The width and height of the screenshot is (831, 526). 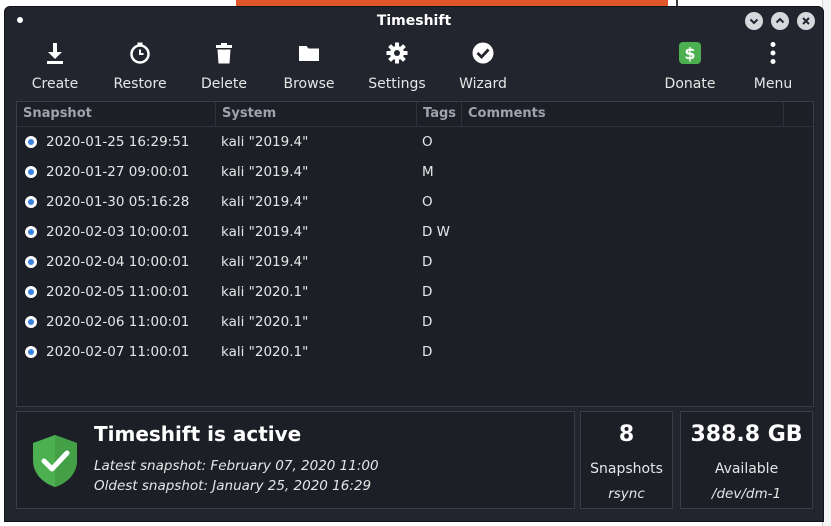 I want to click on available-space: 388.8 GB, so click(x=746, y=434).